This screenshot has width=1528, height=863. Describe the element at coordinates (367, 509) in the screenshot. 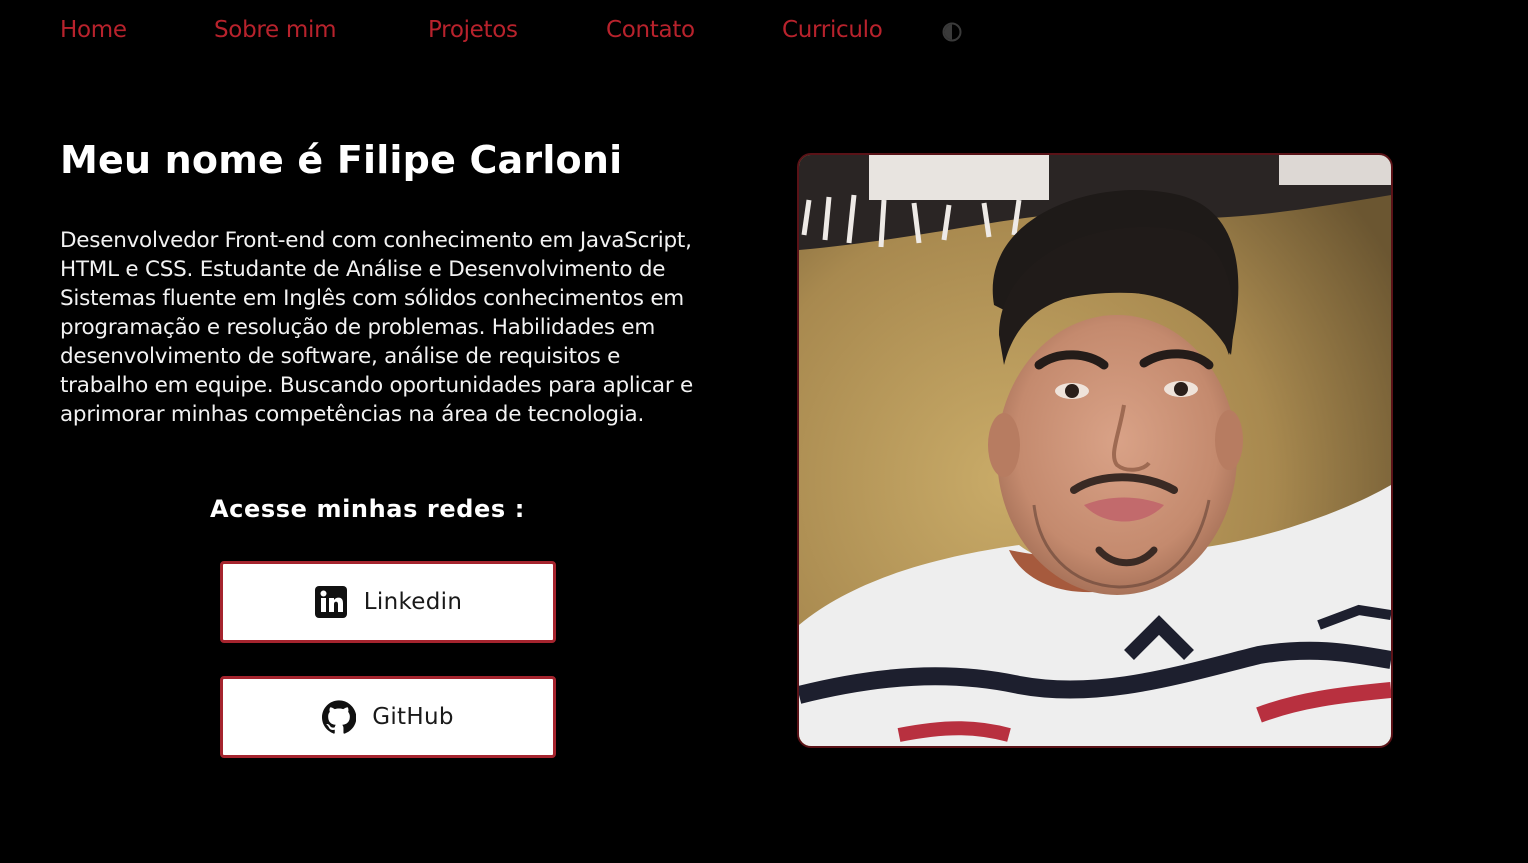

I see `socials-heading: Acesse minhas redes :` at that location.